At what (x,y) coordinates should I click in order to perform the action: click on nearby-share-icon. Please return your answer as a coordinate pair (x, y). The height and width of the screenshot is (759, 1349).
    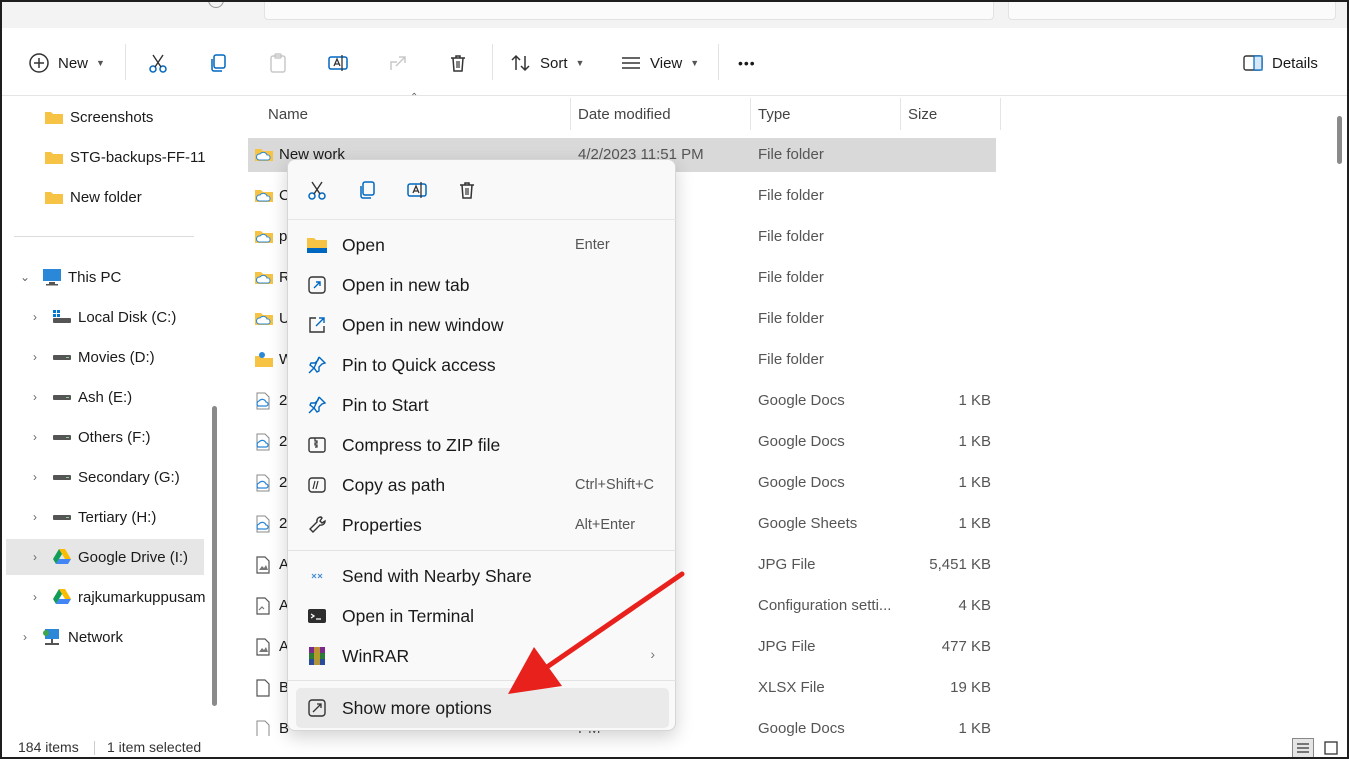
    Looking at the image, I should click on (317, 576).